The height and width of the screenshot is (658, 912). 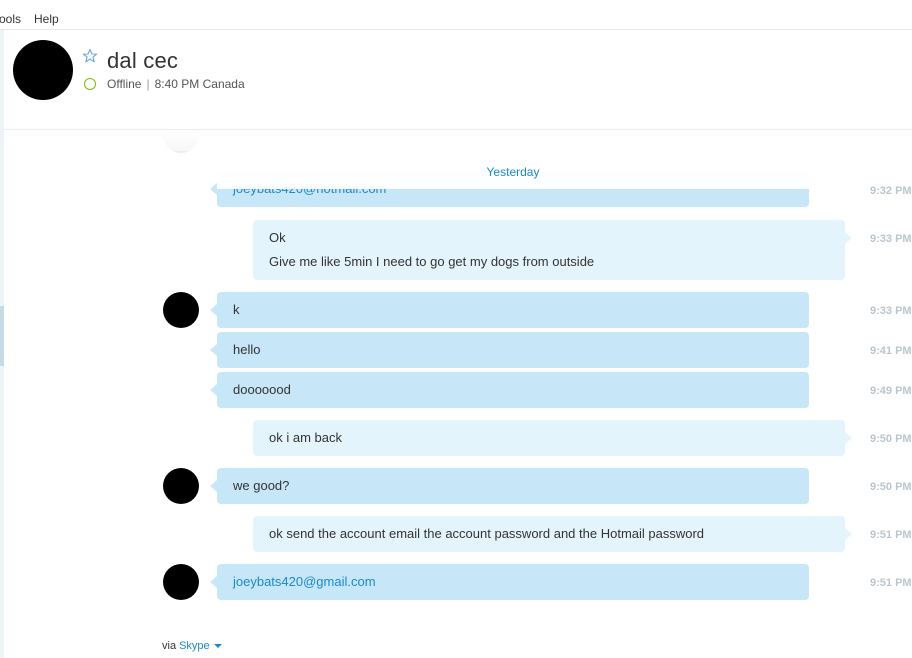 What do you see at coordinates (509, 486) in the screenshot?
I see `message-bubble-incoming: we good?` at bounding box center [509, 486].